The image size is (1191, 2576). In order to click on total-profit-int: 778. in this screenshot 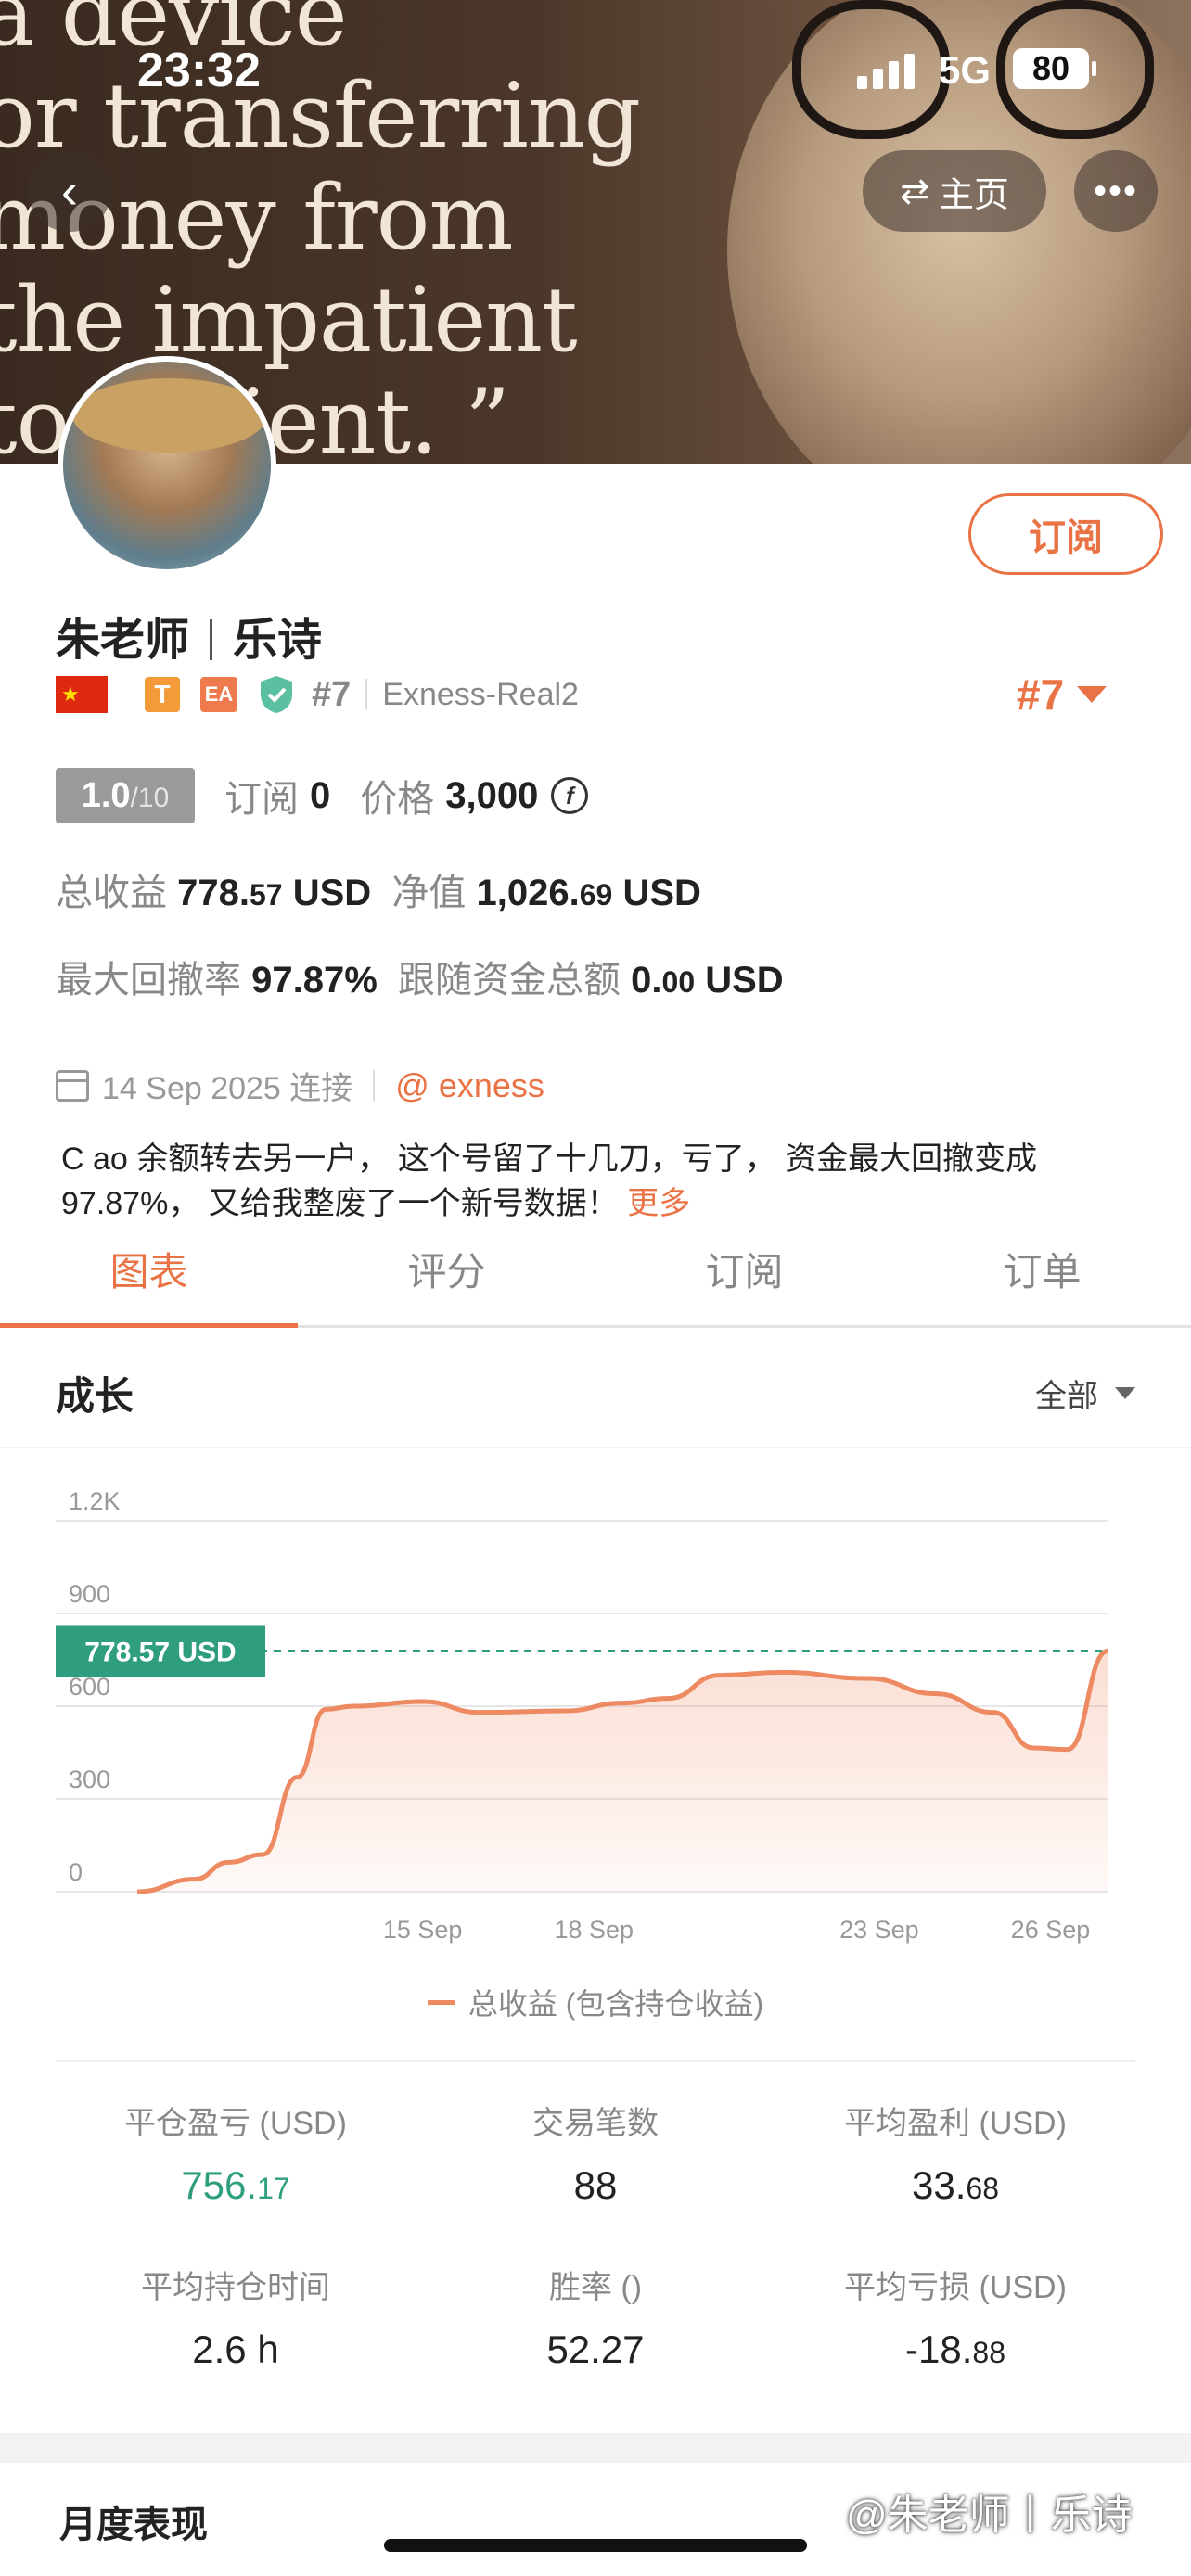, I will do `click(213, 893)`.